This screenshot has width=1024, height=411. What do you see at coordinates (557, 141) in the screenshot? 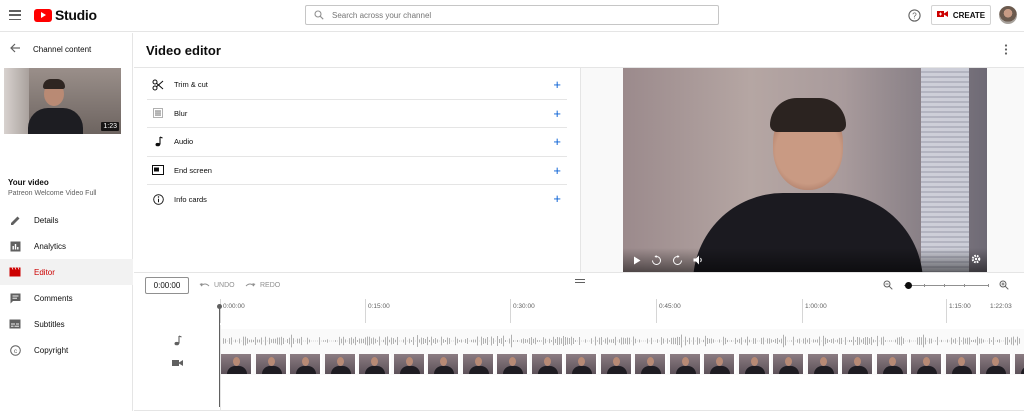
I see `add-audio-button: +` at bounding box center [557, 141].